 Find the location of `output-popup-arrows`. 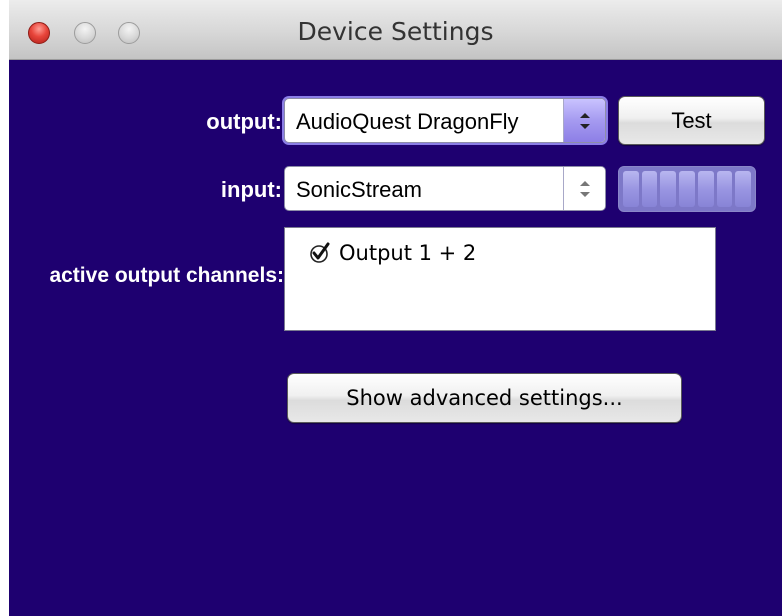

output-popup-arrows is located at coordinates (584, 120).